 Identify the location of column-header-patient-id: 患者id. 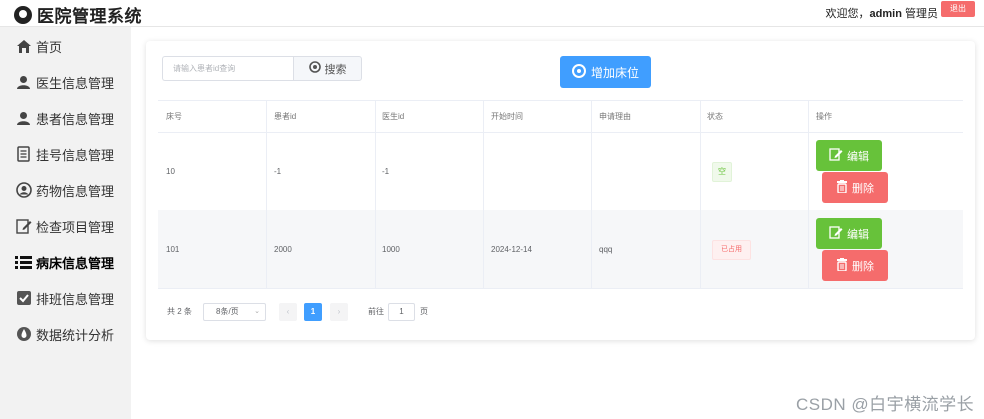
(285, 116).